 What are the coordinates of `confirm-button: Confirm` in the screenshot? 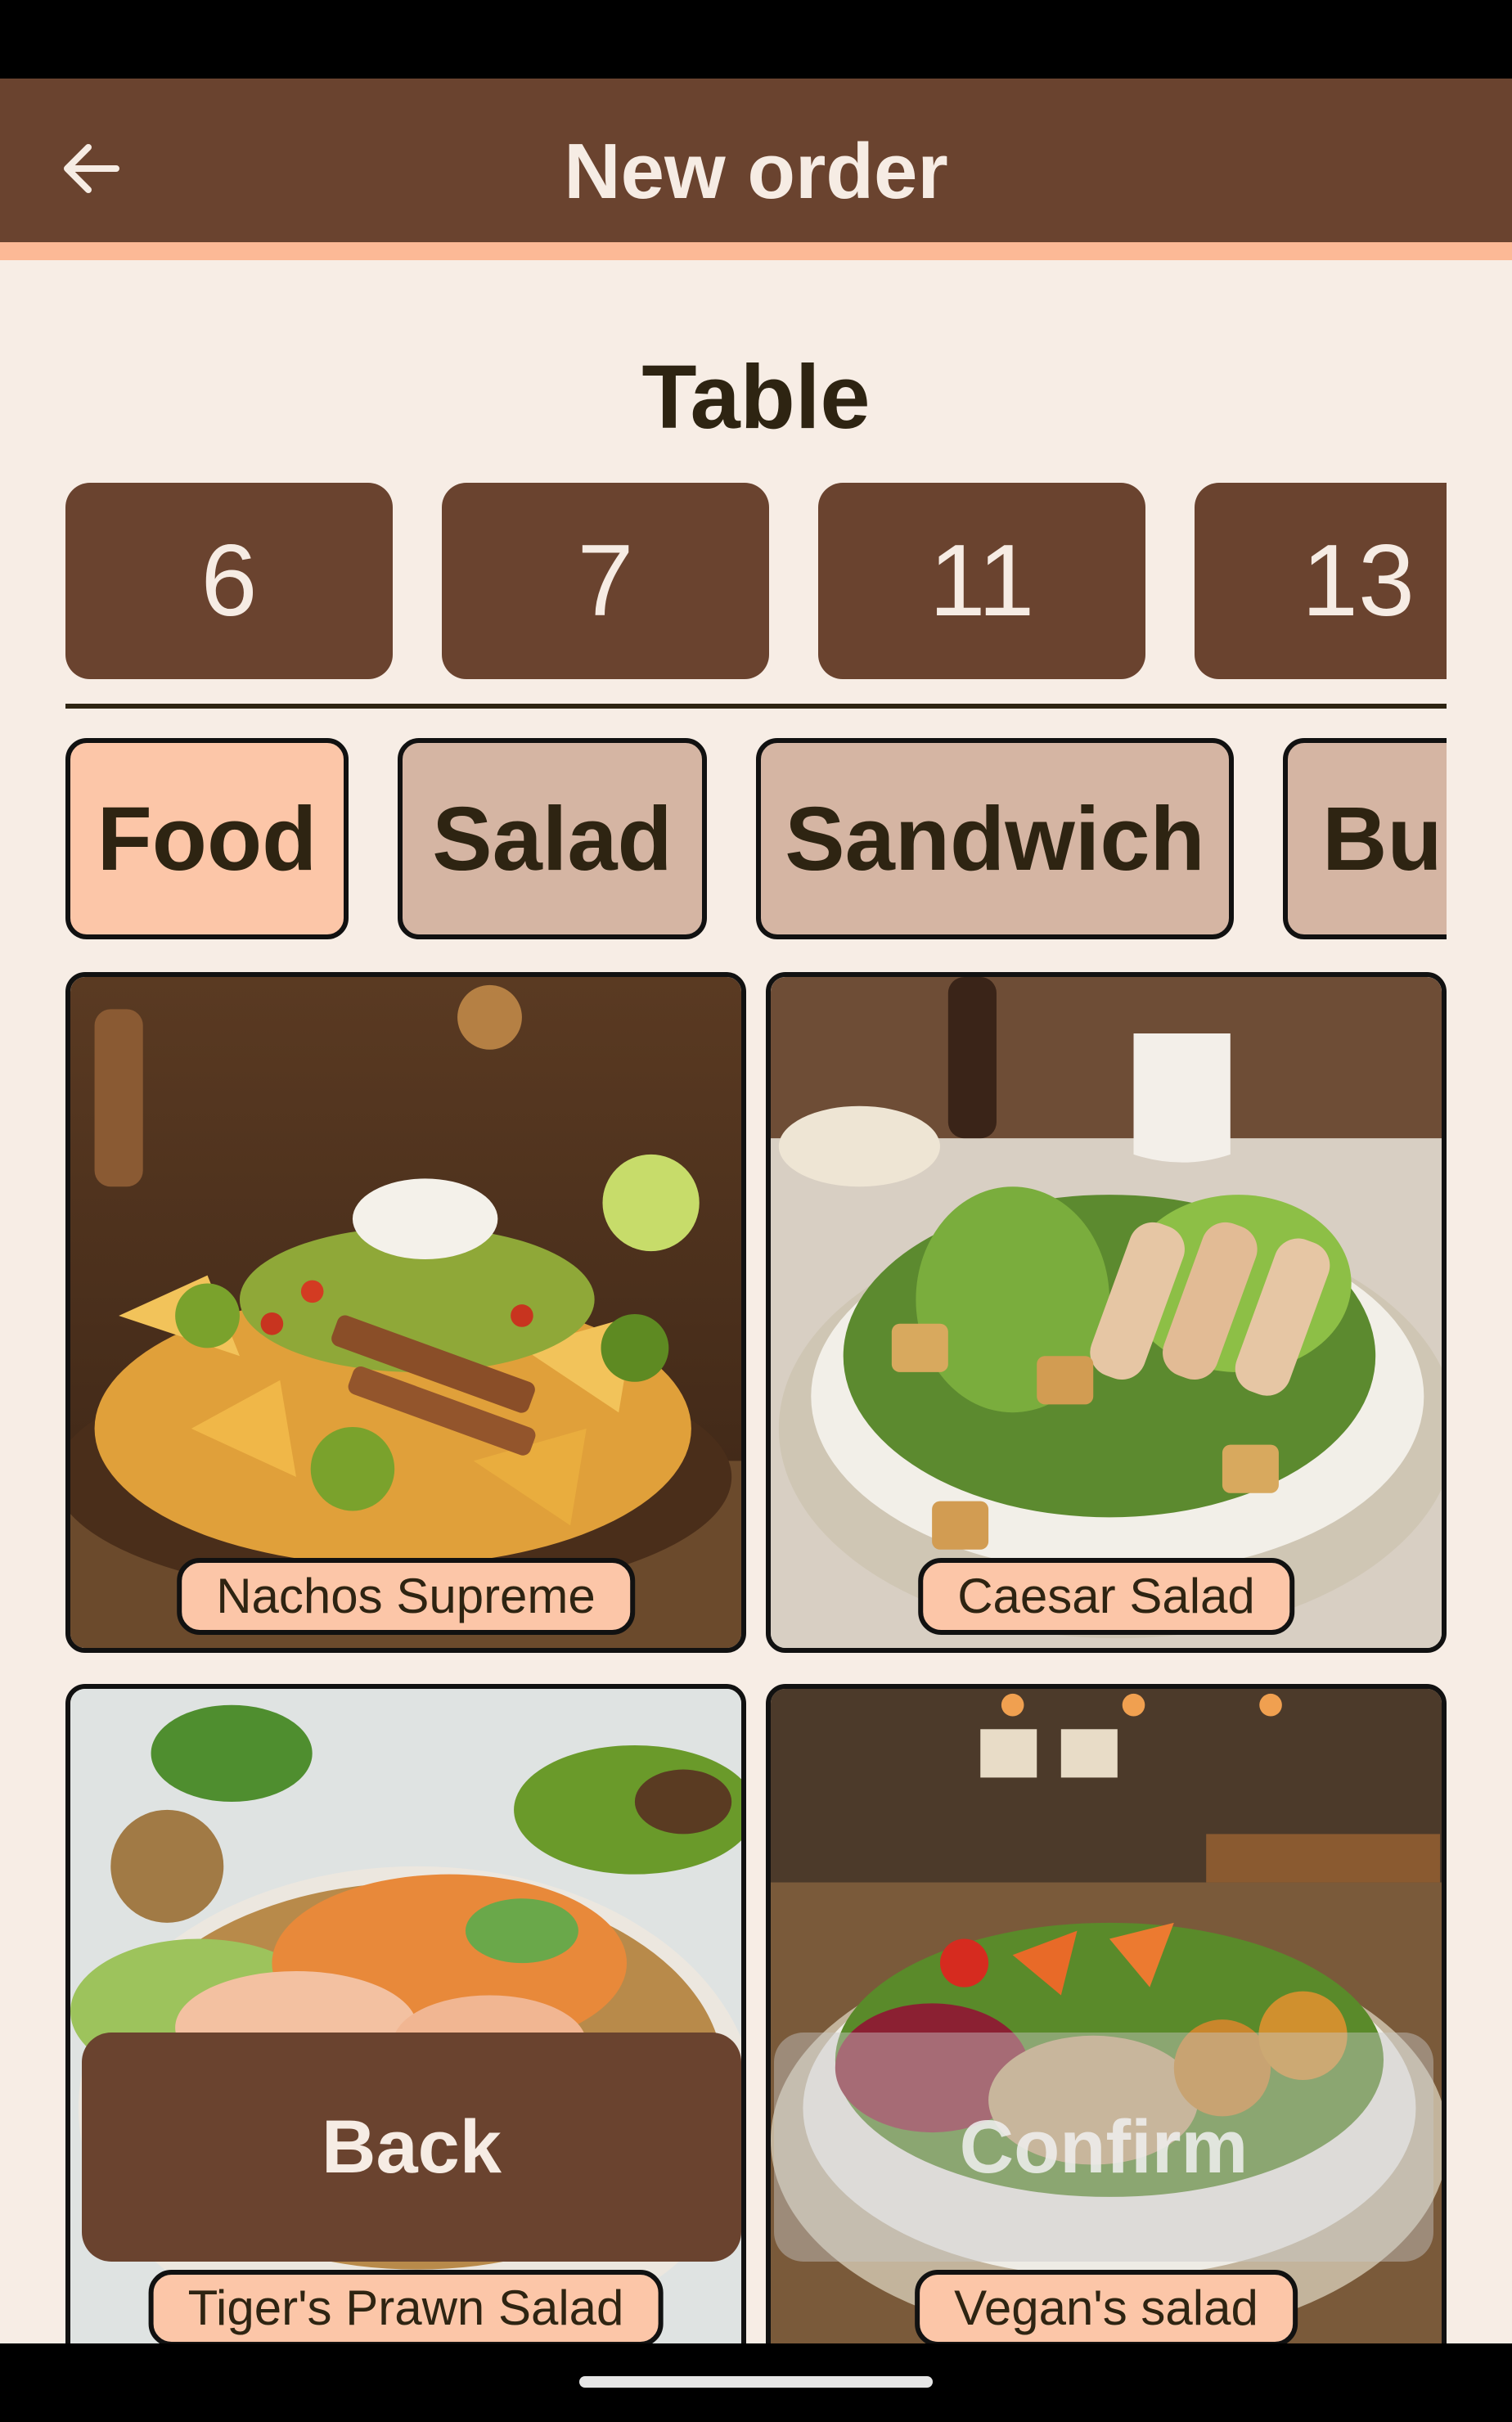 It's located at (1104, 2147).